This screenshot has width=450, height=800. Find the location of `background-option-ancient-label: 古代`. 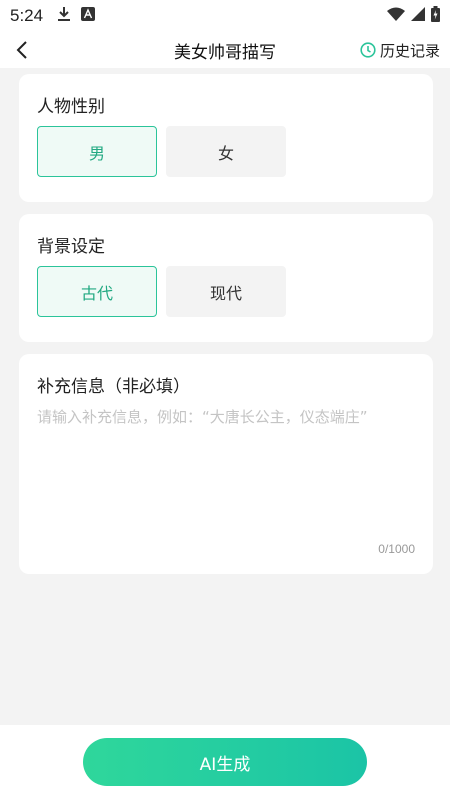

background-option-ancient-label: 古代 is located at coordinates (96, 293).